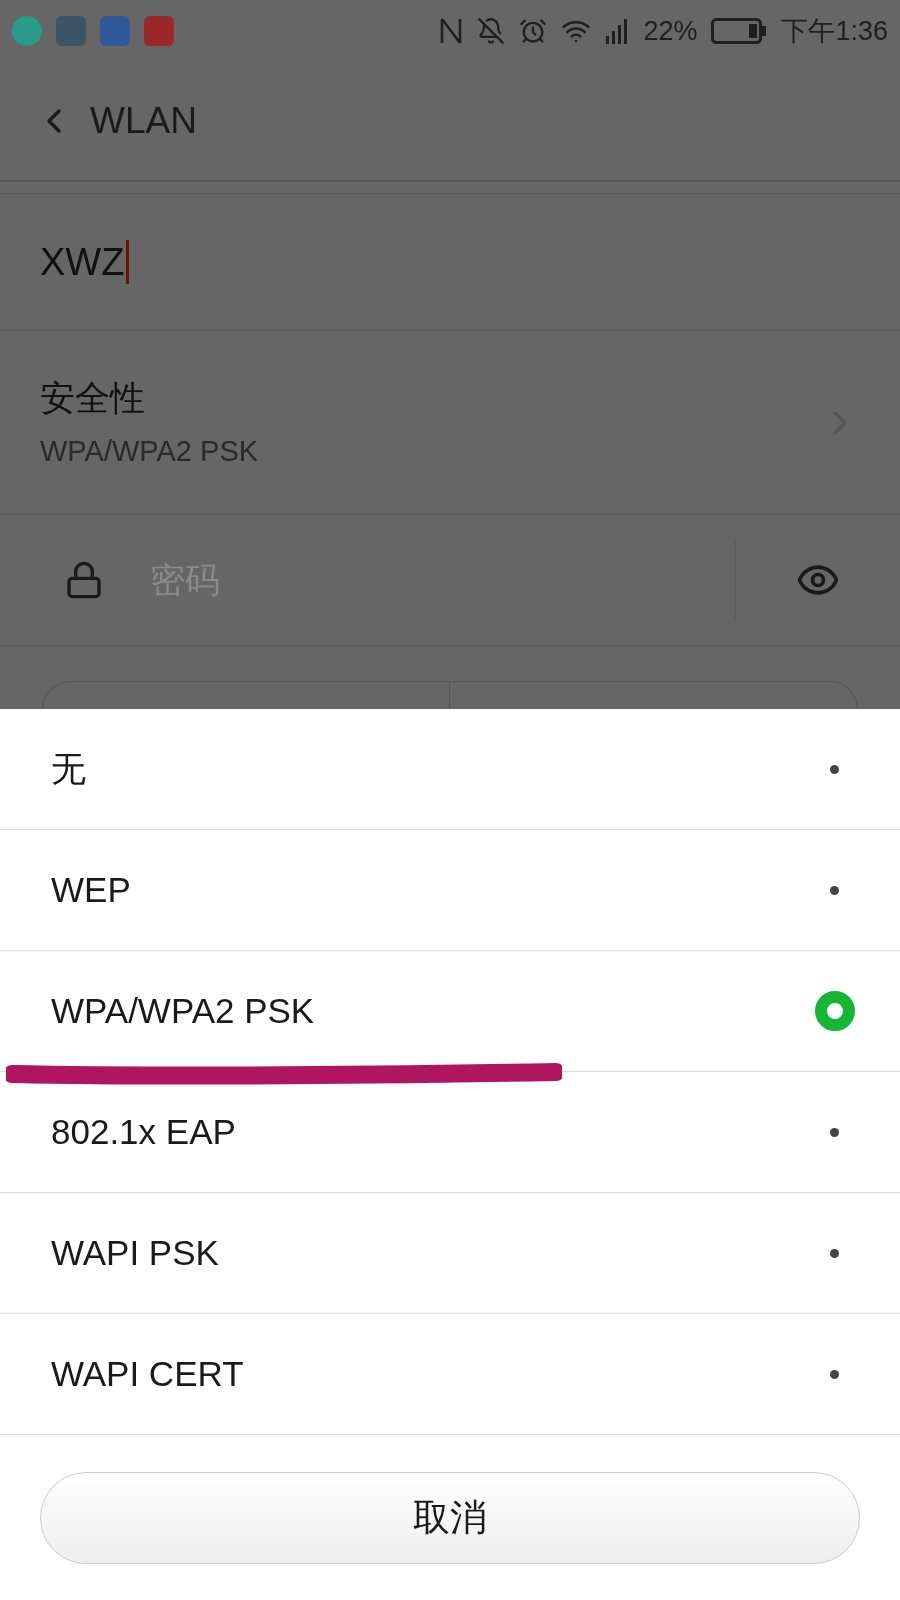 The width and height of the screenshot is (900, 1600). I want to click on mute-icon, so click(491, 31).